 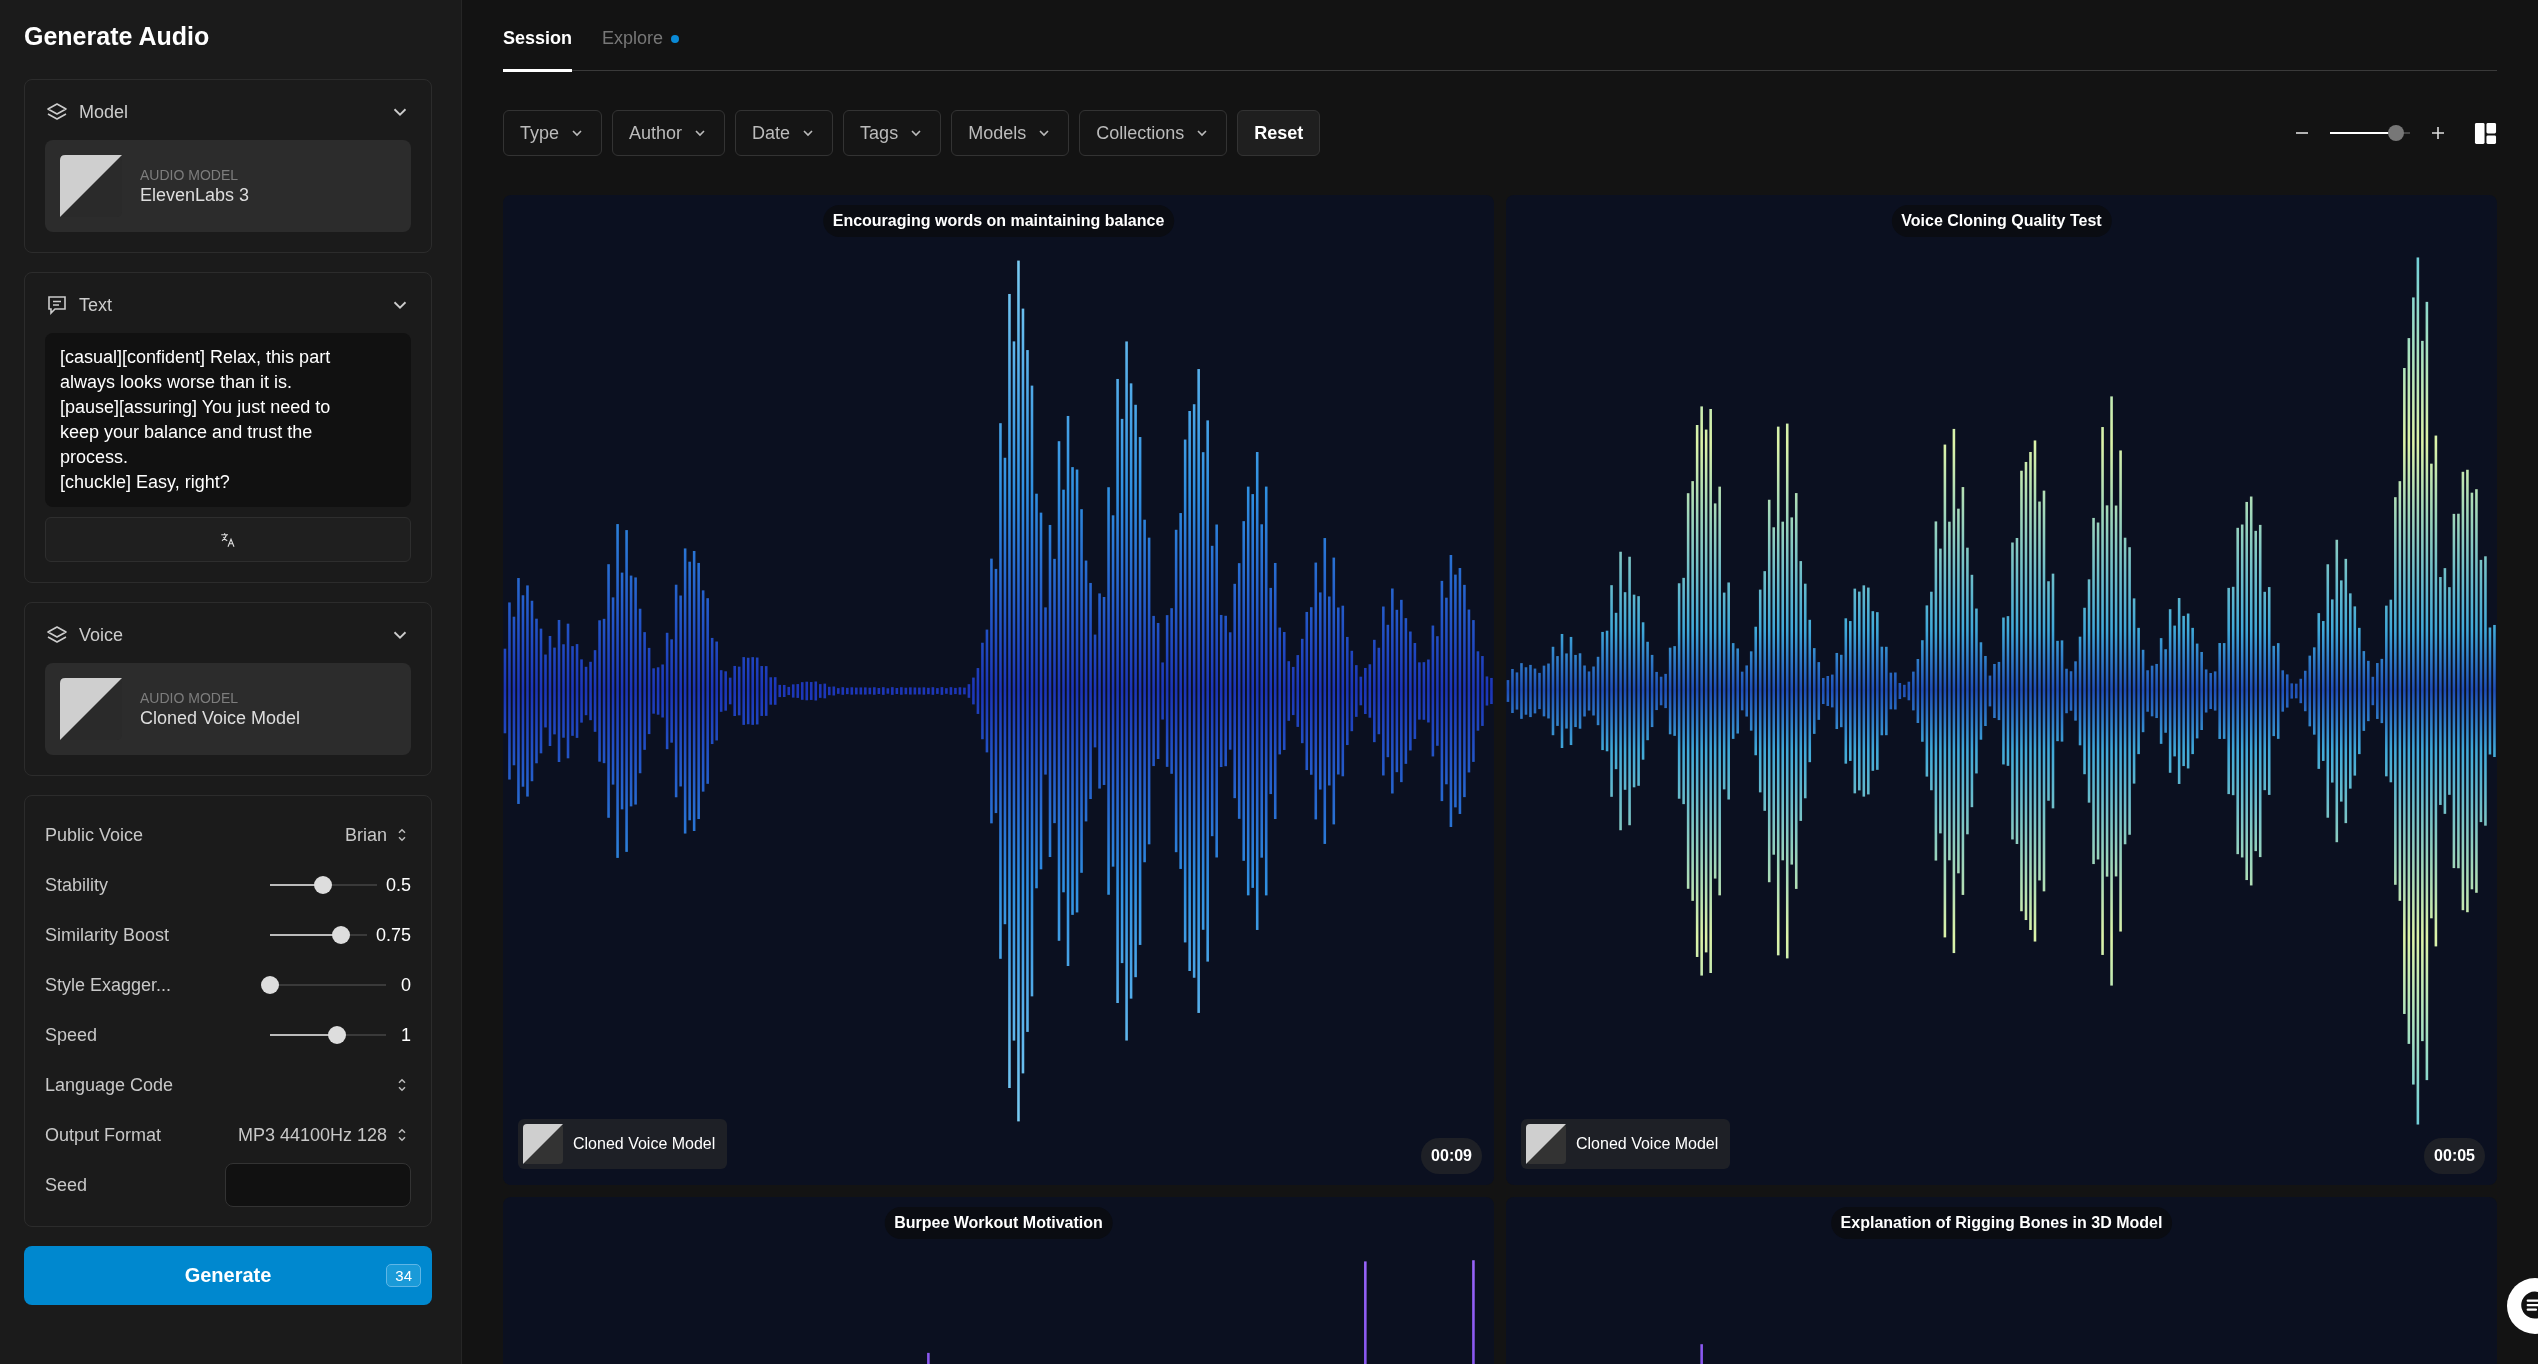 I want to click on filter-dropdown: Date, so click(x=784, y=133).